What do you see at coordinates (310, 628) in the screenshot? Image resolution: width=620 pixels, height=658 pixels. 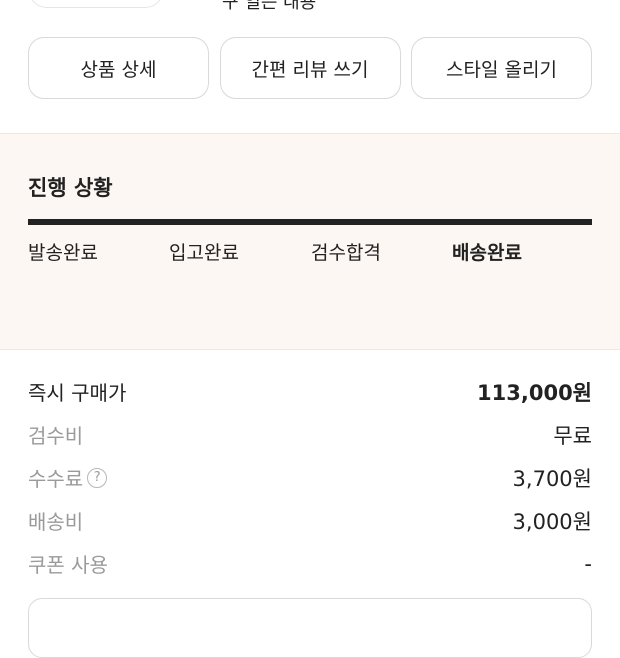 I see `bottom-partial-box` at bounding box center [310, 628].